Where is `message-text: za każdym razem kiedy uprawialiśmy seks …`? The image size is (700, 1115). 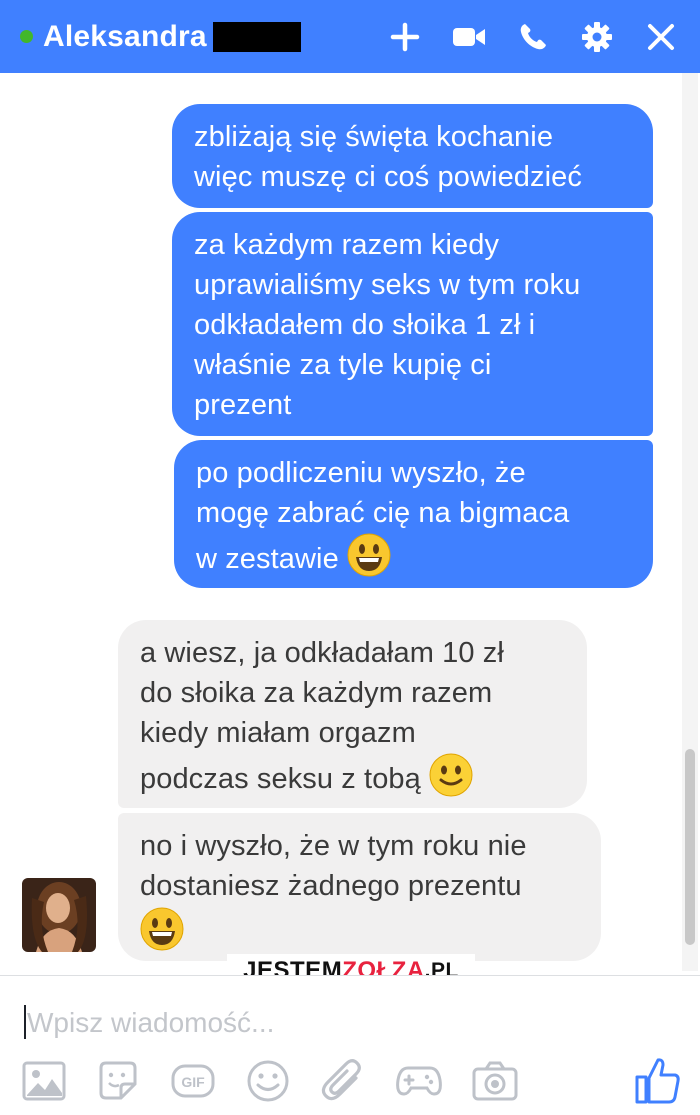
message-text: za każdym razem kiedy uprawialiśmy seks … is located at coordinates (387, 325).